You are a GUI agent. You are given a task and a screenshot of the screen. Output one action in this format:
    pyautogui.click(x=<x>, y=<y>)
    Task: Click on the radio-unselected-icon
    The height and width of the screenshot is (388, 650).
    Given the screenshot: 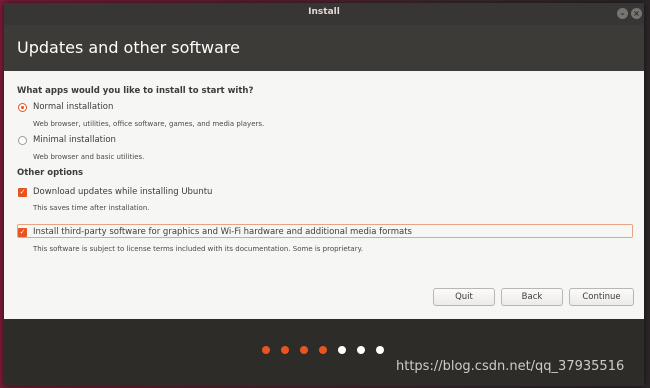 What is the action you would take?
    pyautogui.click(x=22, y=140)
    